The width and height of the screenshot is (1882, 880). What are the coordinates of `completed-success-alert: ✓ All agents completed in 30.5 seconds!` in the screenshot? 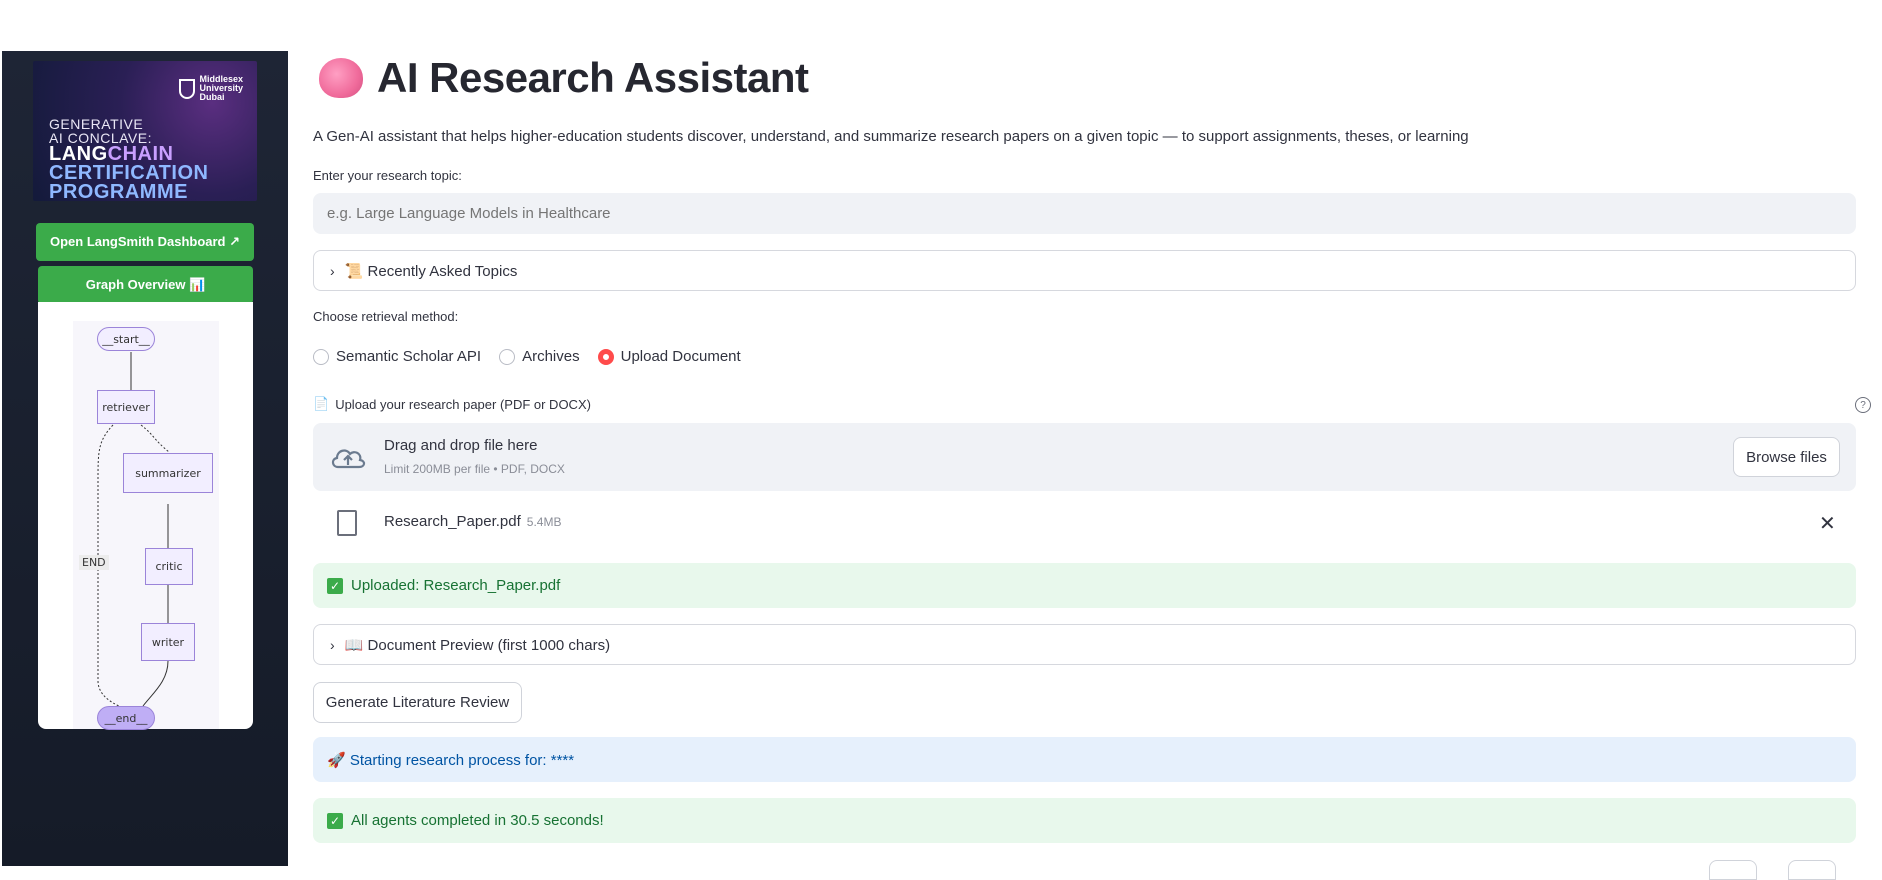 It's located at (1084, 820).